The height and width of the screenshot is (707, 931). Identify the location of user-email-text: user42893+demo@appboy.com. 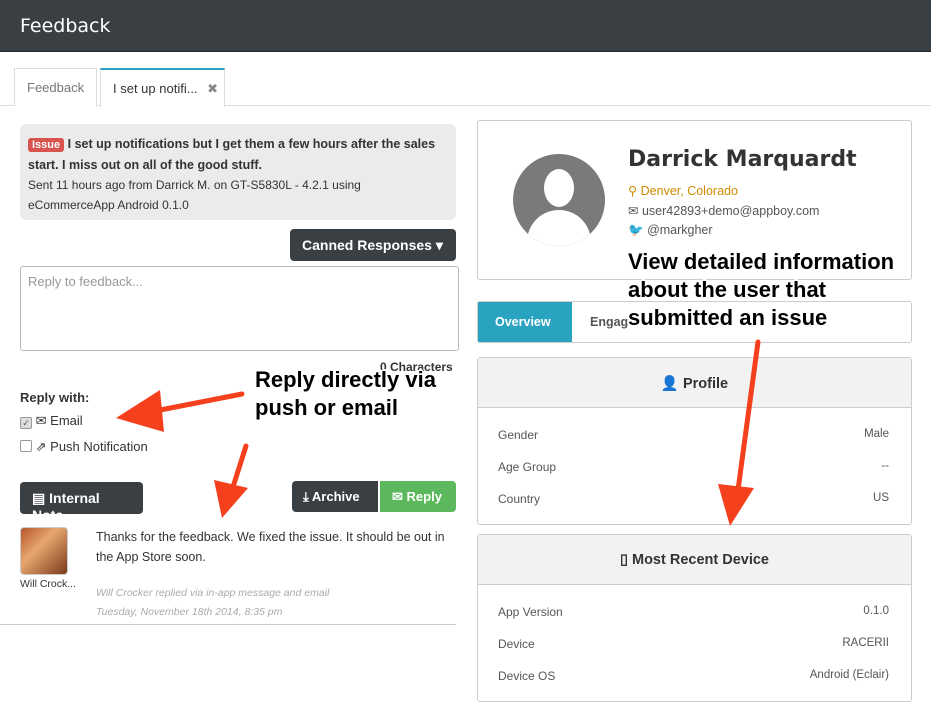
(730, 211).